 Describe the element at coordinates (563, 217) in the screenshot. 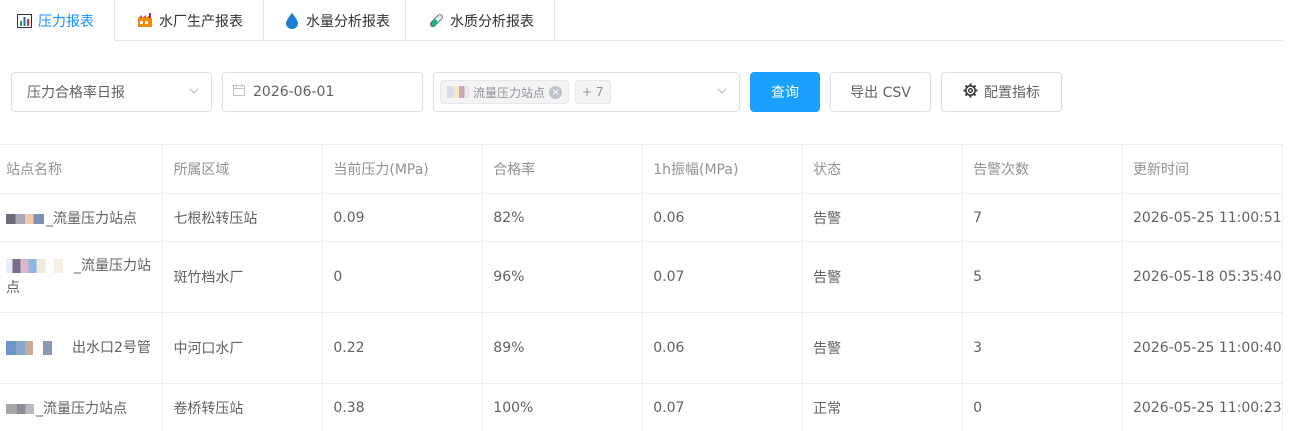

I see `pass-rate-cell: 82%` at that location.